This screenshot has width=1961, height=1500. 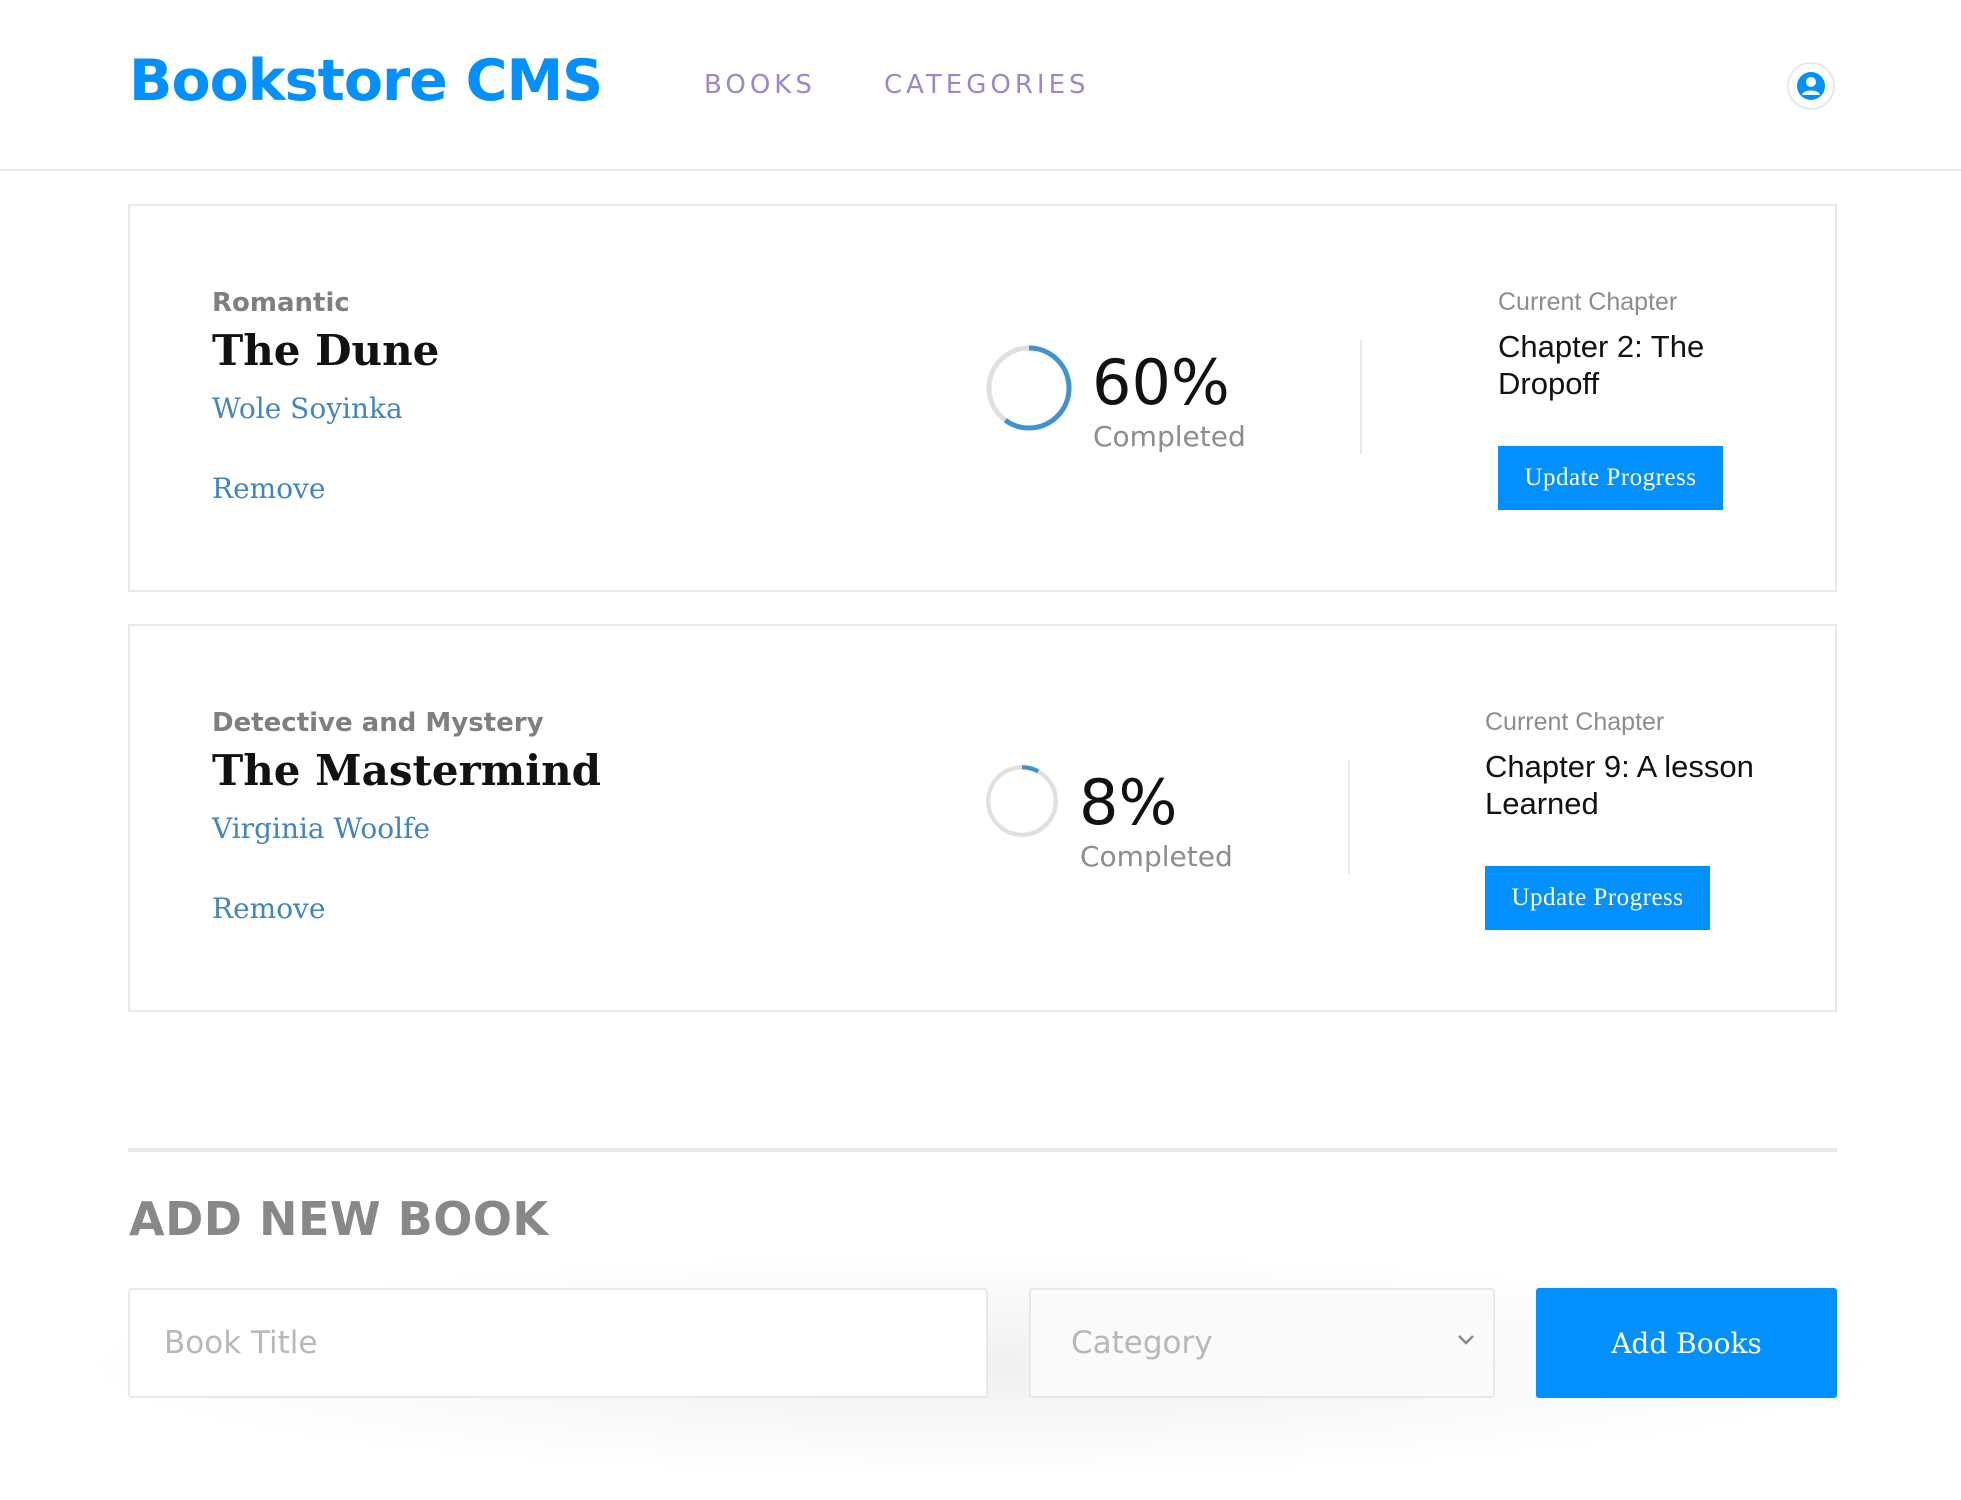 I want to click on book-author: Virginia Woolfe, so click(x=321, y=828).